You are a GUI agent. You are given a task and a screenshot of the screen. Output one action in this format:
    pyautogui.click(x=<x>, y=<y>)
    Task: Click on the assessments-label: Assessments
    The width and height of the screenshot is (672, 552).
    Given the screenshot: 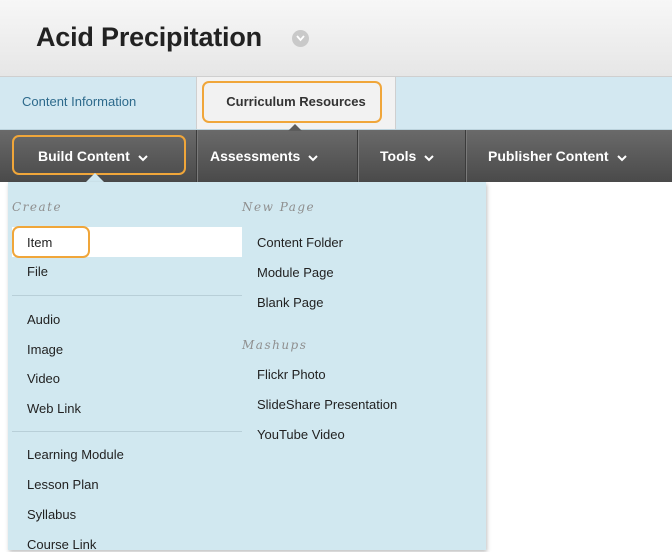 What is the action you would take?
    pyautogui.click(x=255, y=156)
    